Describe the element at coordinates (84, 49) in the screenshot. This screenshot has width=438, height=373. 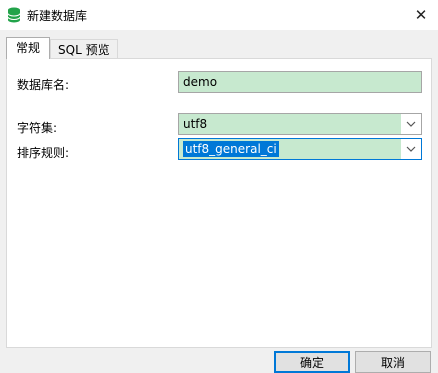
I see `tab-sql-preview: SQL 预览` at that location.